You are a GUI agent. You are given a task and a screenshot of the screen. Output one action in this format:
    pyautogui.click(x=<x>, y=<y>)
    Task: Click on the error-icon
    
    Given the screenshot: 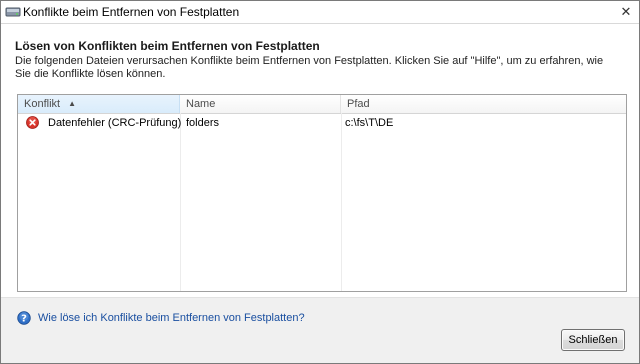 What is the action you would take?
    pyautogui.click(x=32, y=122)
    